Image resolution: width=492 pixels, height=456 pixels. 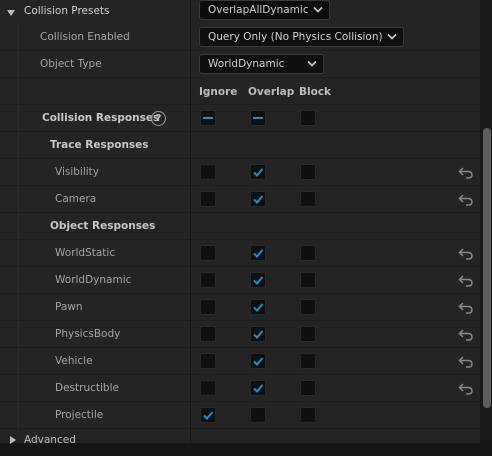 I want to click on collision-enabled-label: Collision Enabled, so click(x=85, y=37).